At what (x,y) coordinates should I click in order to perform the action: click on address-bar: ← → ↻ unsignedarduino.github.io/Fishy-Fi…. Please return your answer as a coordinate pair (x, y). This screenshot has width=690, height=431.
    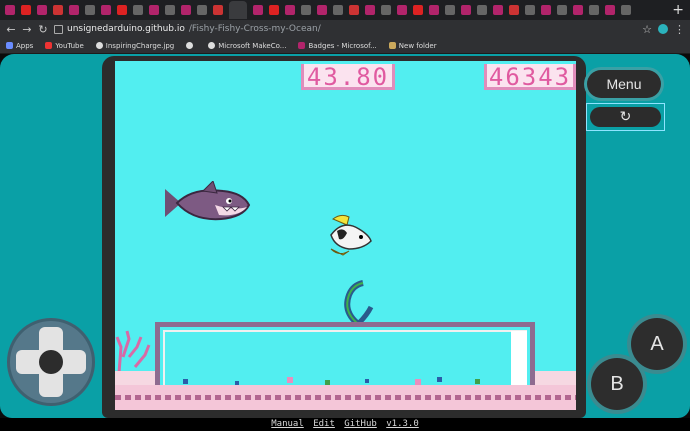
    Looking at the image, I should click on (345, 29).